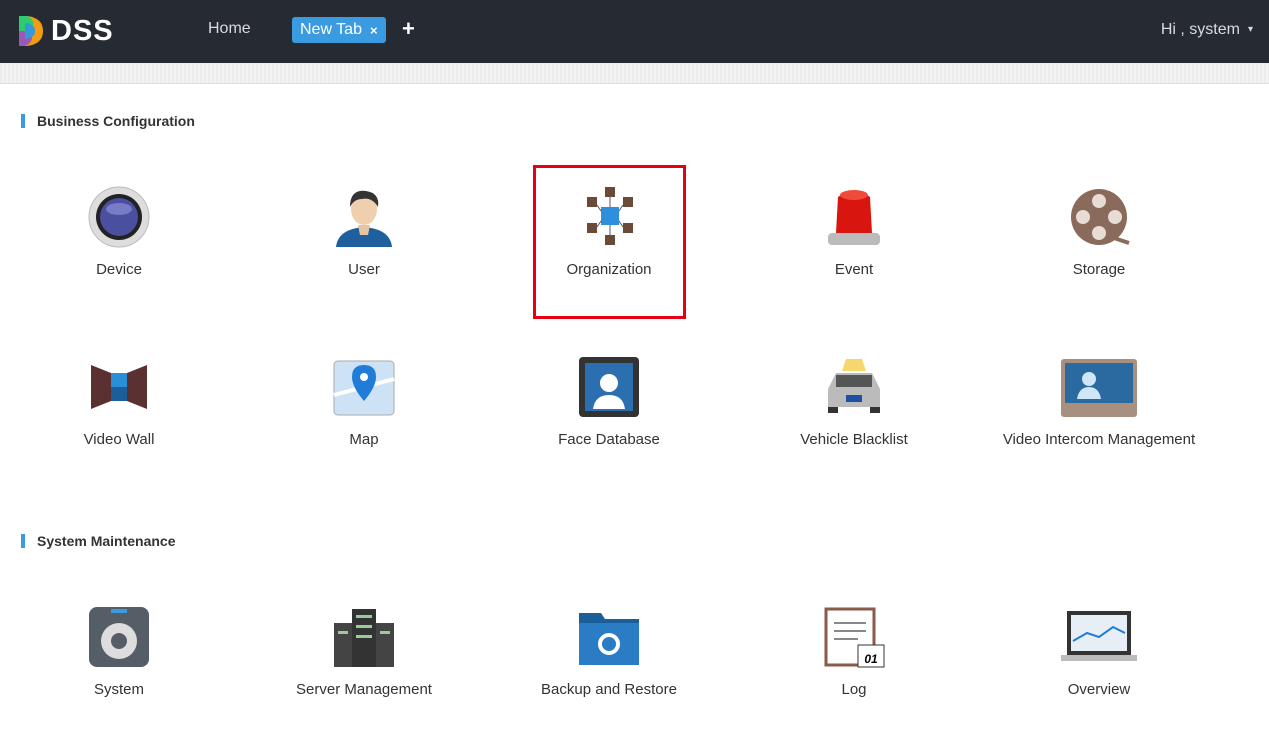 Image resolution: width=1269 pixels, height=753 pixels. I want to click on log-notepad-icon: 01, so click(854, 637).